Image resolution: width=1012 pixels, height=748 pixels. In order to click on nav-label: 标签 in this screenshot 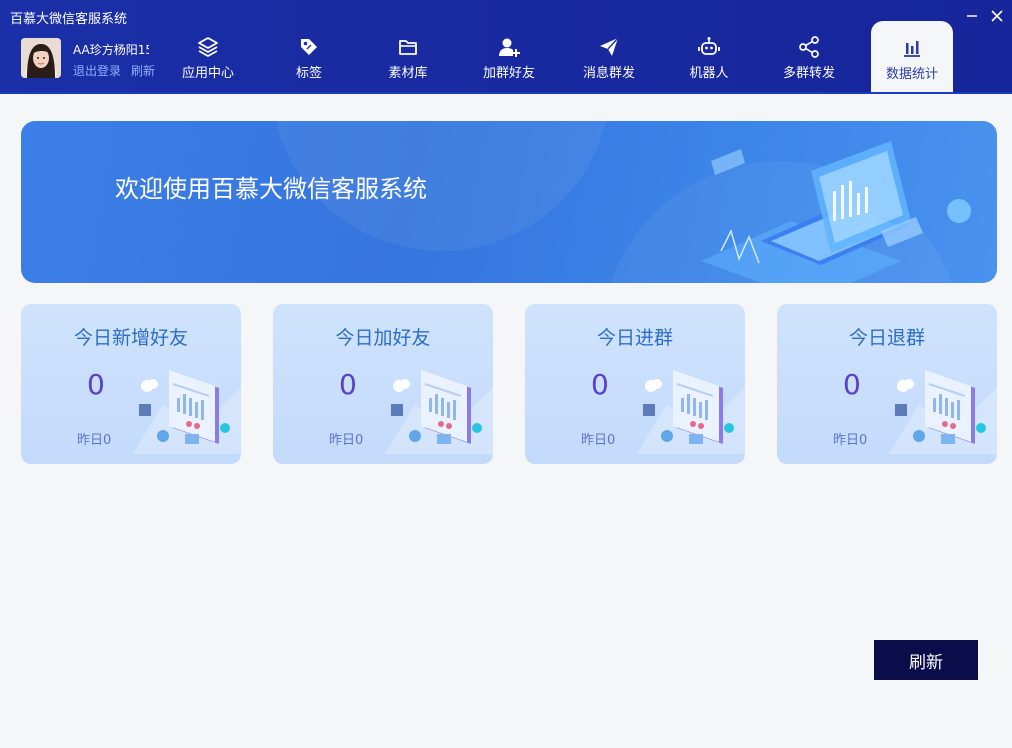, I will do `click(308, 73)`.